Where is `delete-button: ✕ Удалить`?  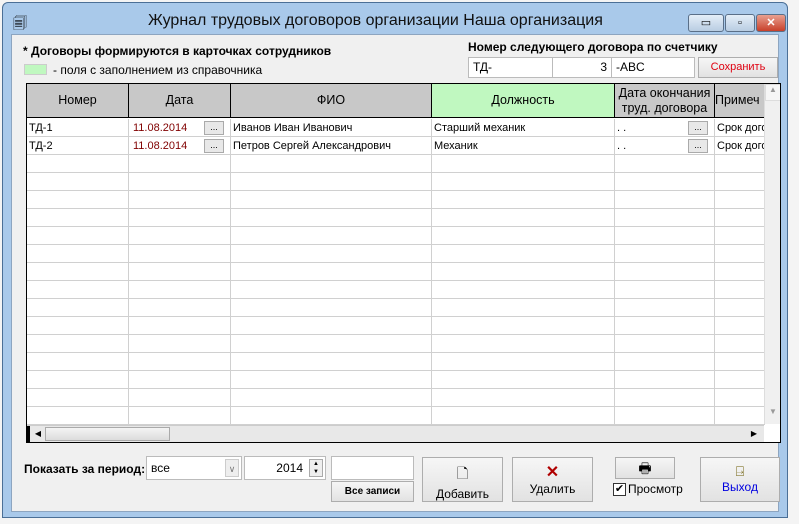 delete-button: ✕ Удалить is located at coordinates (552, 479).